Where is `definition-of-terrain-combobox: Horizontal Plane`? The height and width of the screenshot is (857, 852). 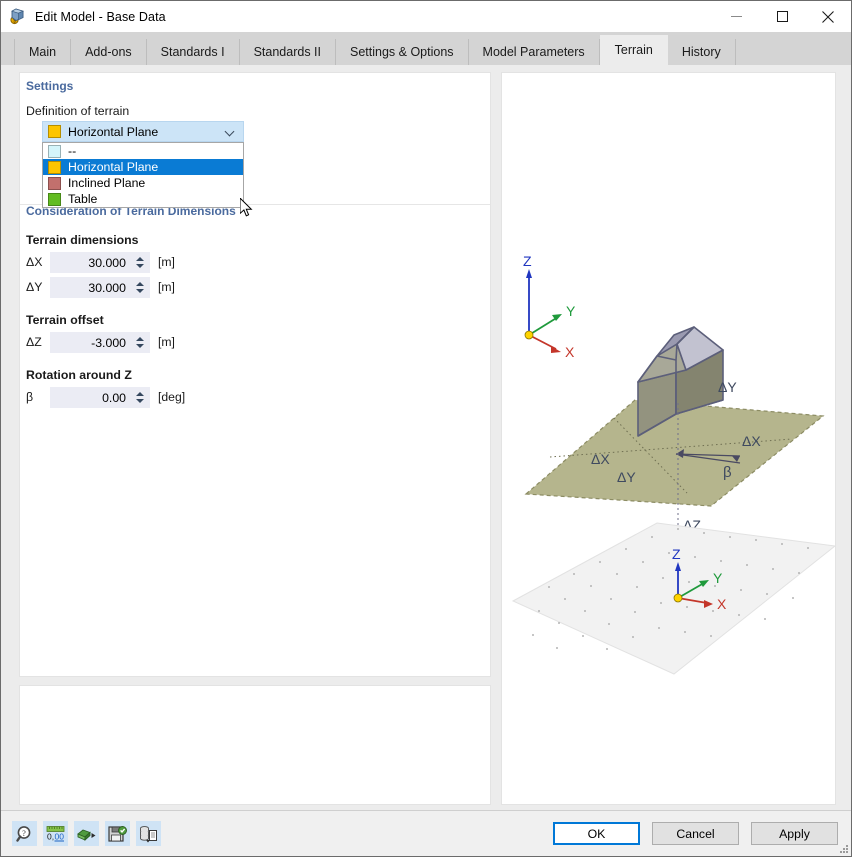 definition-of-terrain-combobox: Horizontal Plane is located at coordinates (143, 131).